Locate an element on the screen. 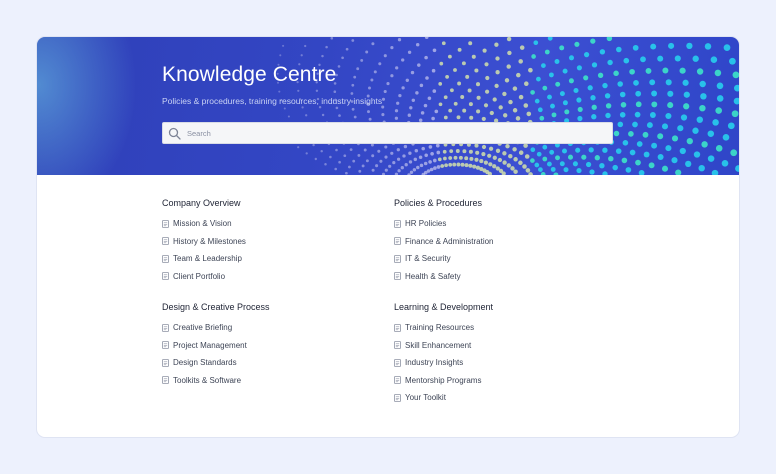  list-item: Client Portfolio is located at coordinates (204, 277).